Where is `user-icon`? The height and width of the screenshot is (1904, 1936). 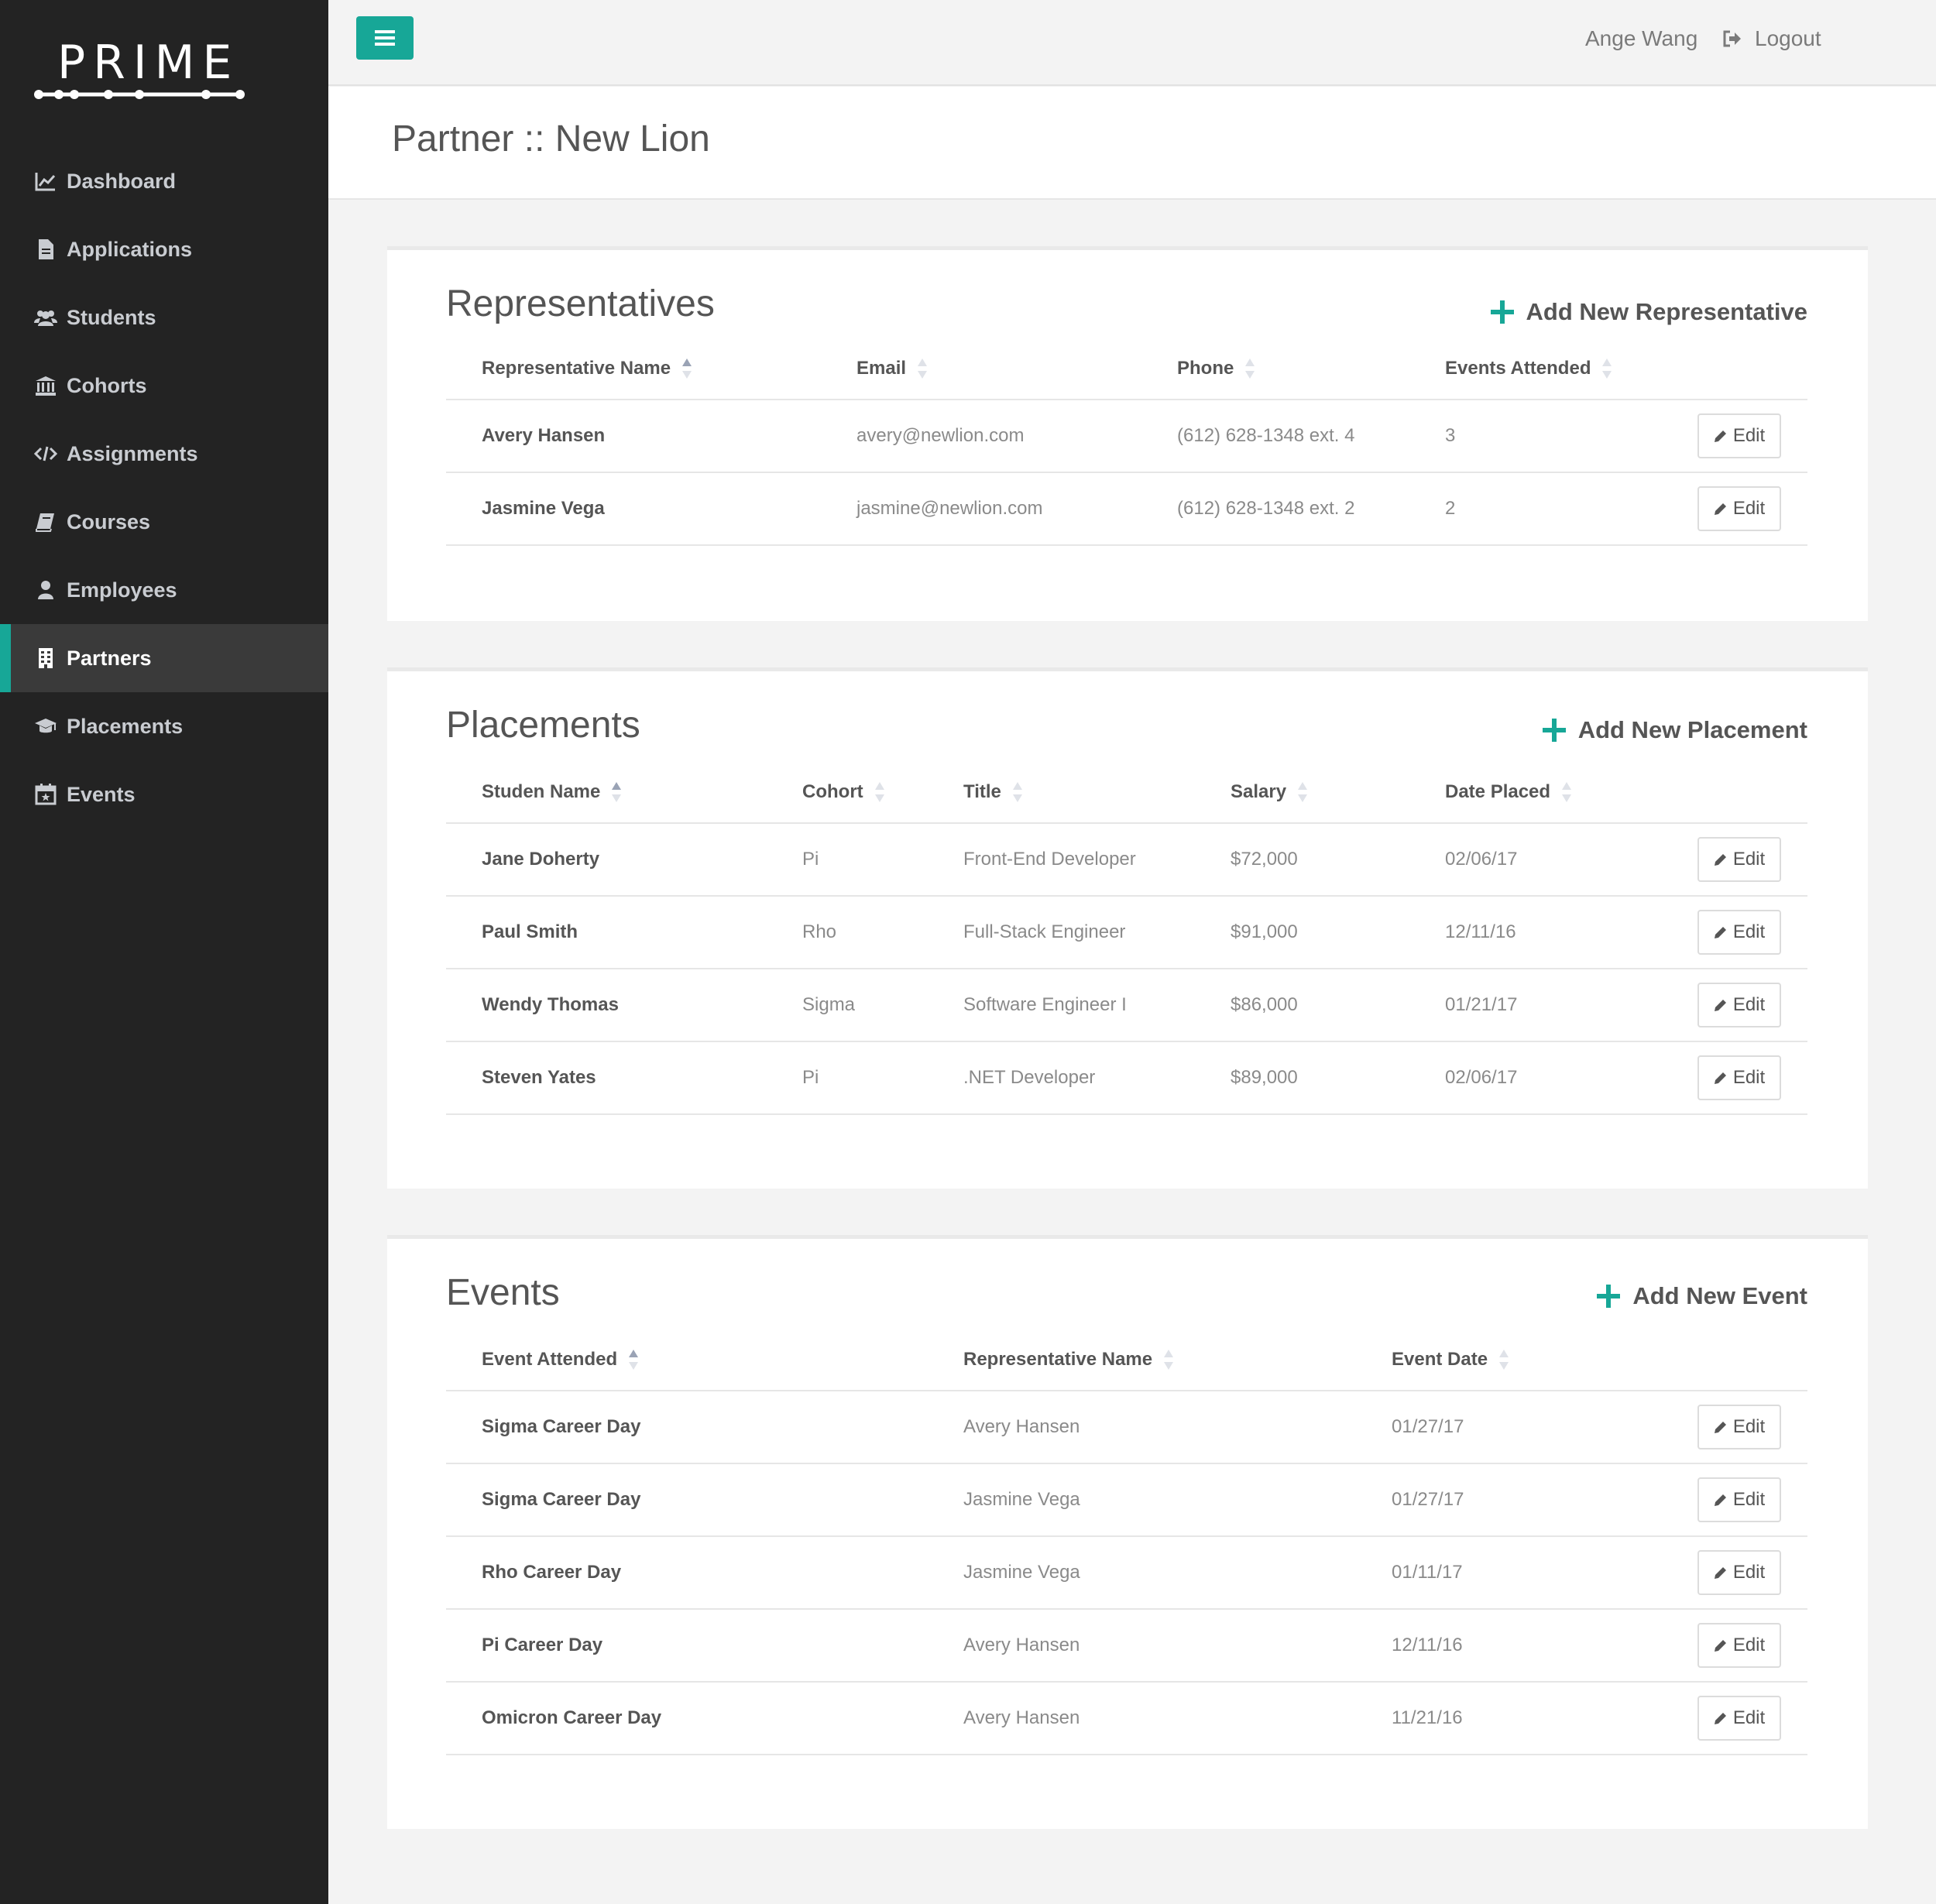
user-icon is located at coordinates (45, 590).